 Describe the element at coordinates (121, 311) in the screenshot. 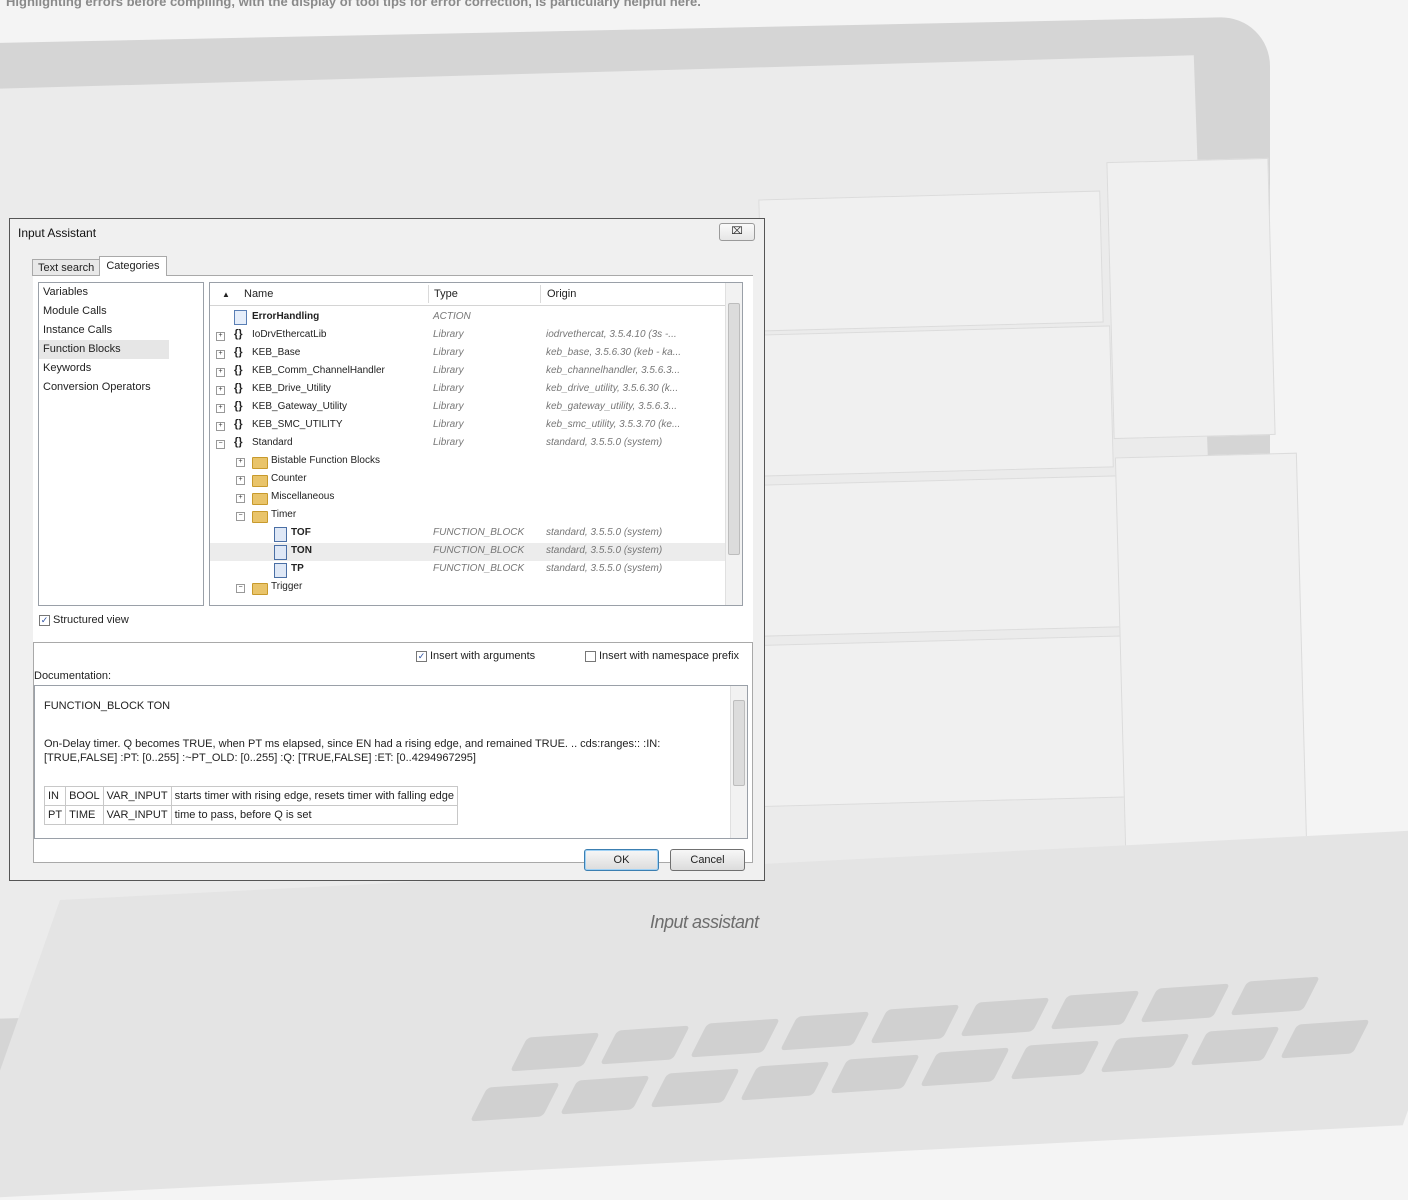

I see `category-item-module-calls: Module Calls` at that location.